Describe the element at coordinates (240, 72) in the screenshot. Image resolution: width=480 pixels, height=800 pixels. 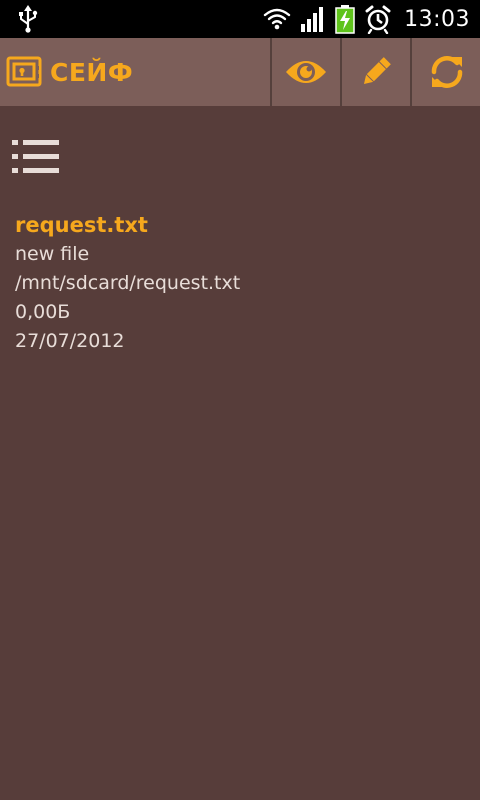
I see `action-bar: СЕЙФ` at that location.